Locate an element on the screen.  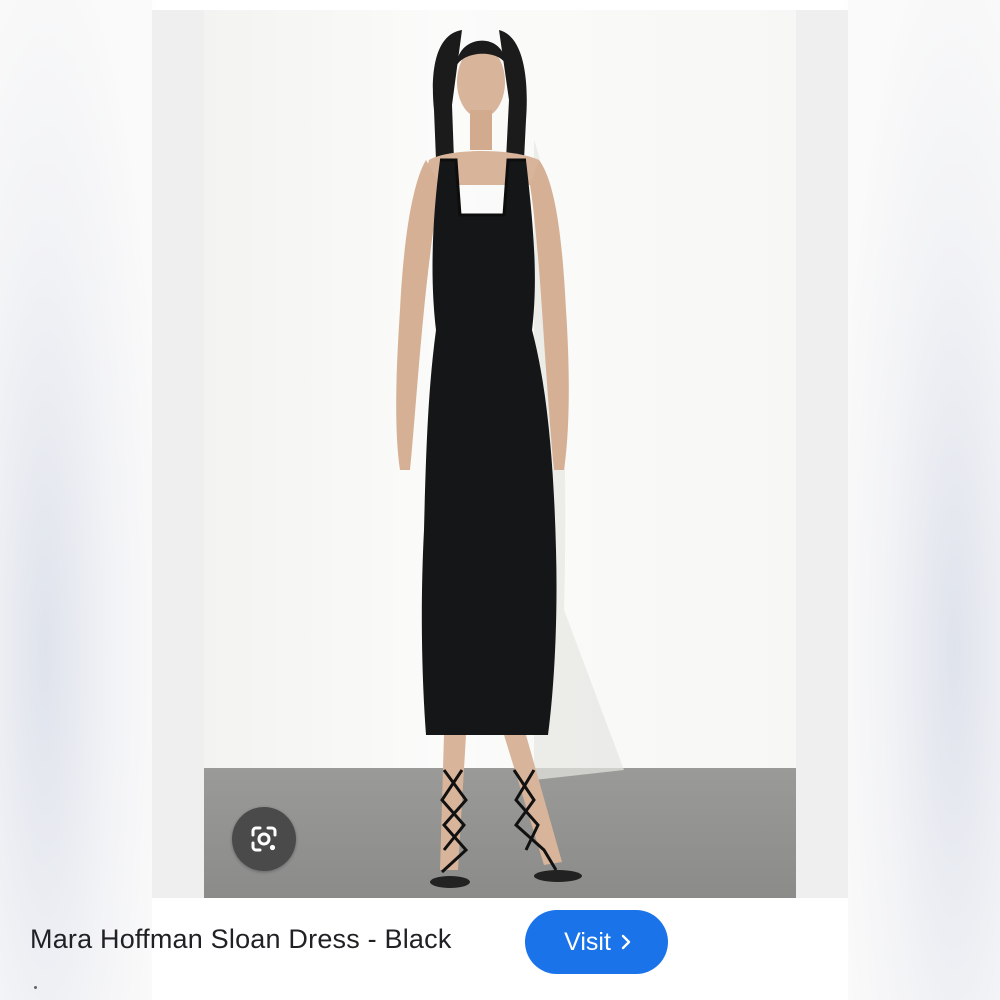
visit-label: Visit is located at coordinates (587, 941).